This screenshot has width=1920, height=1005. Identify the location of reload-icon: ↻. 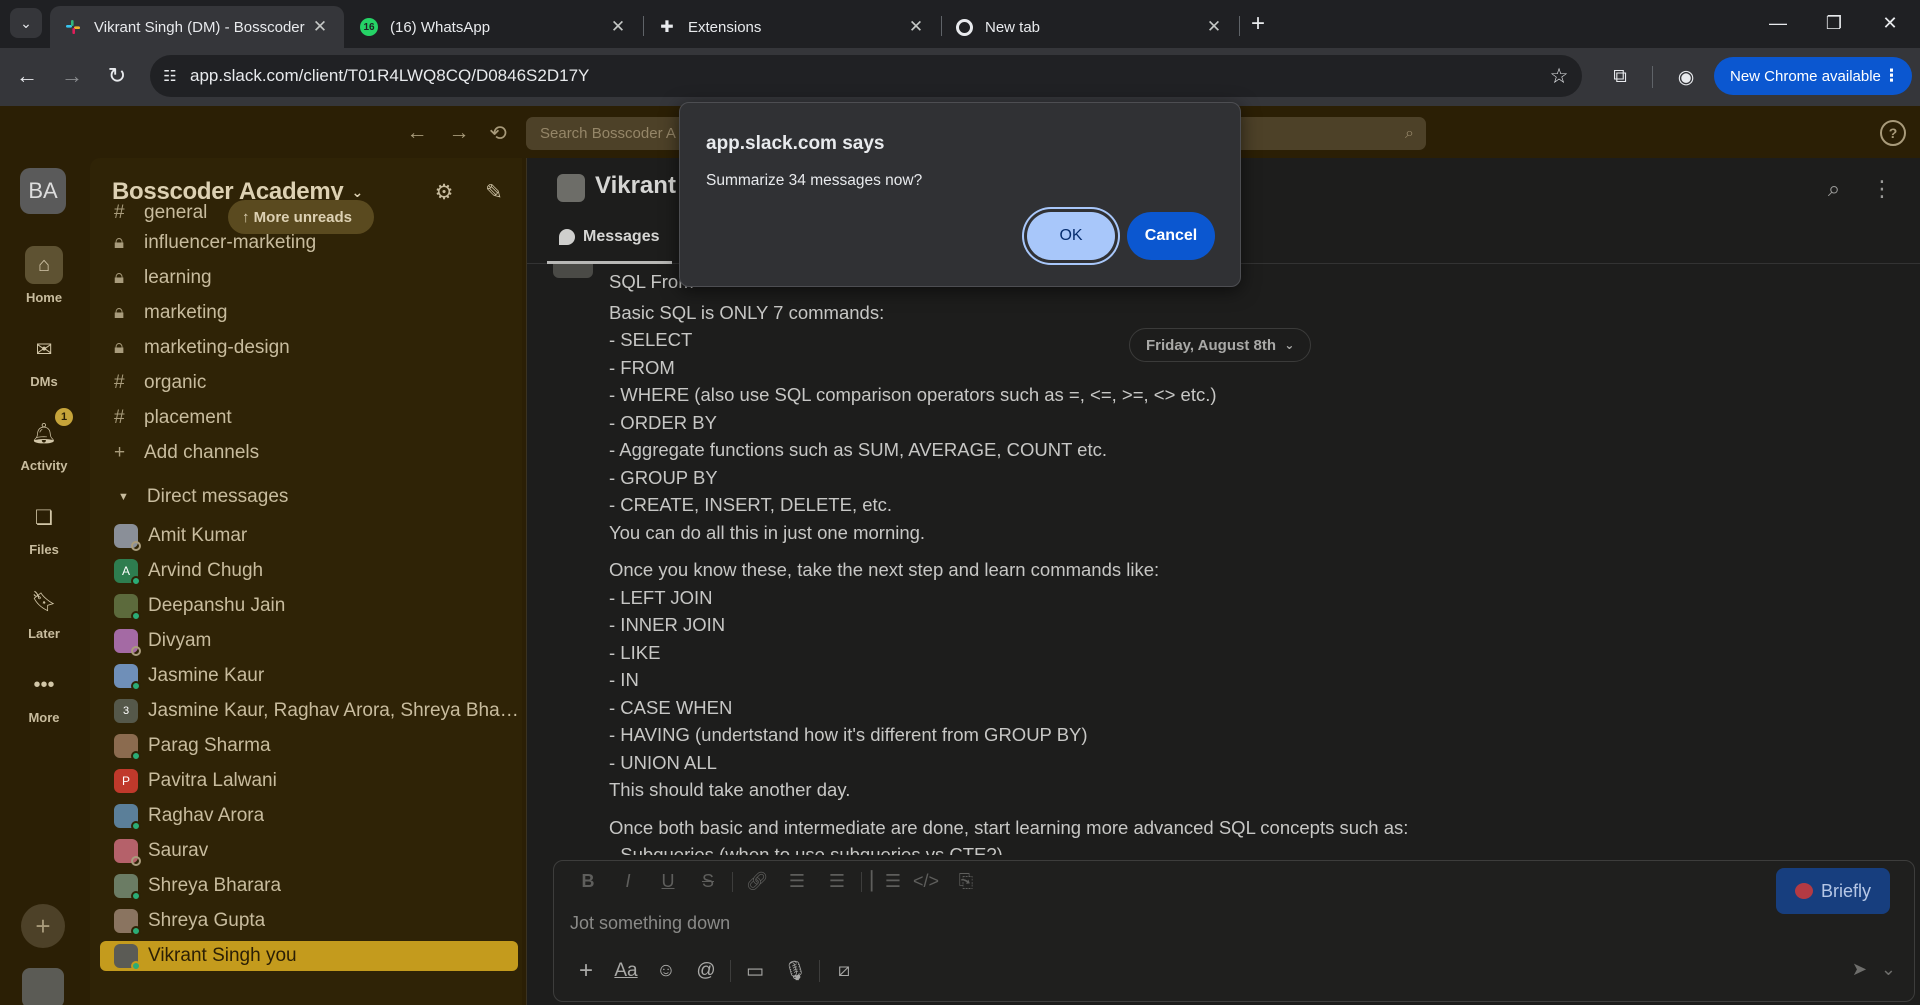
(117, 76).